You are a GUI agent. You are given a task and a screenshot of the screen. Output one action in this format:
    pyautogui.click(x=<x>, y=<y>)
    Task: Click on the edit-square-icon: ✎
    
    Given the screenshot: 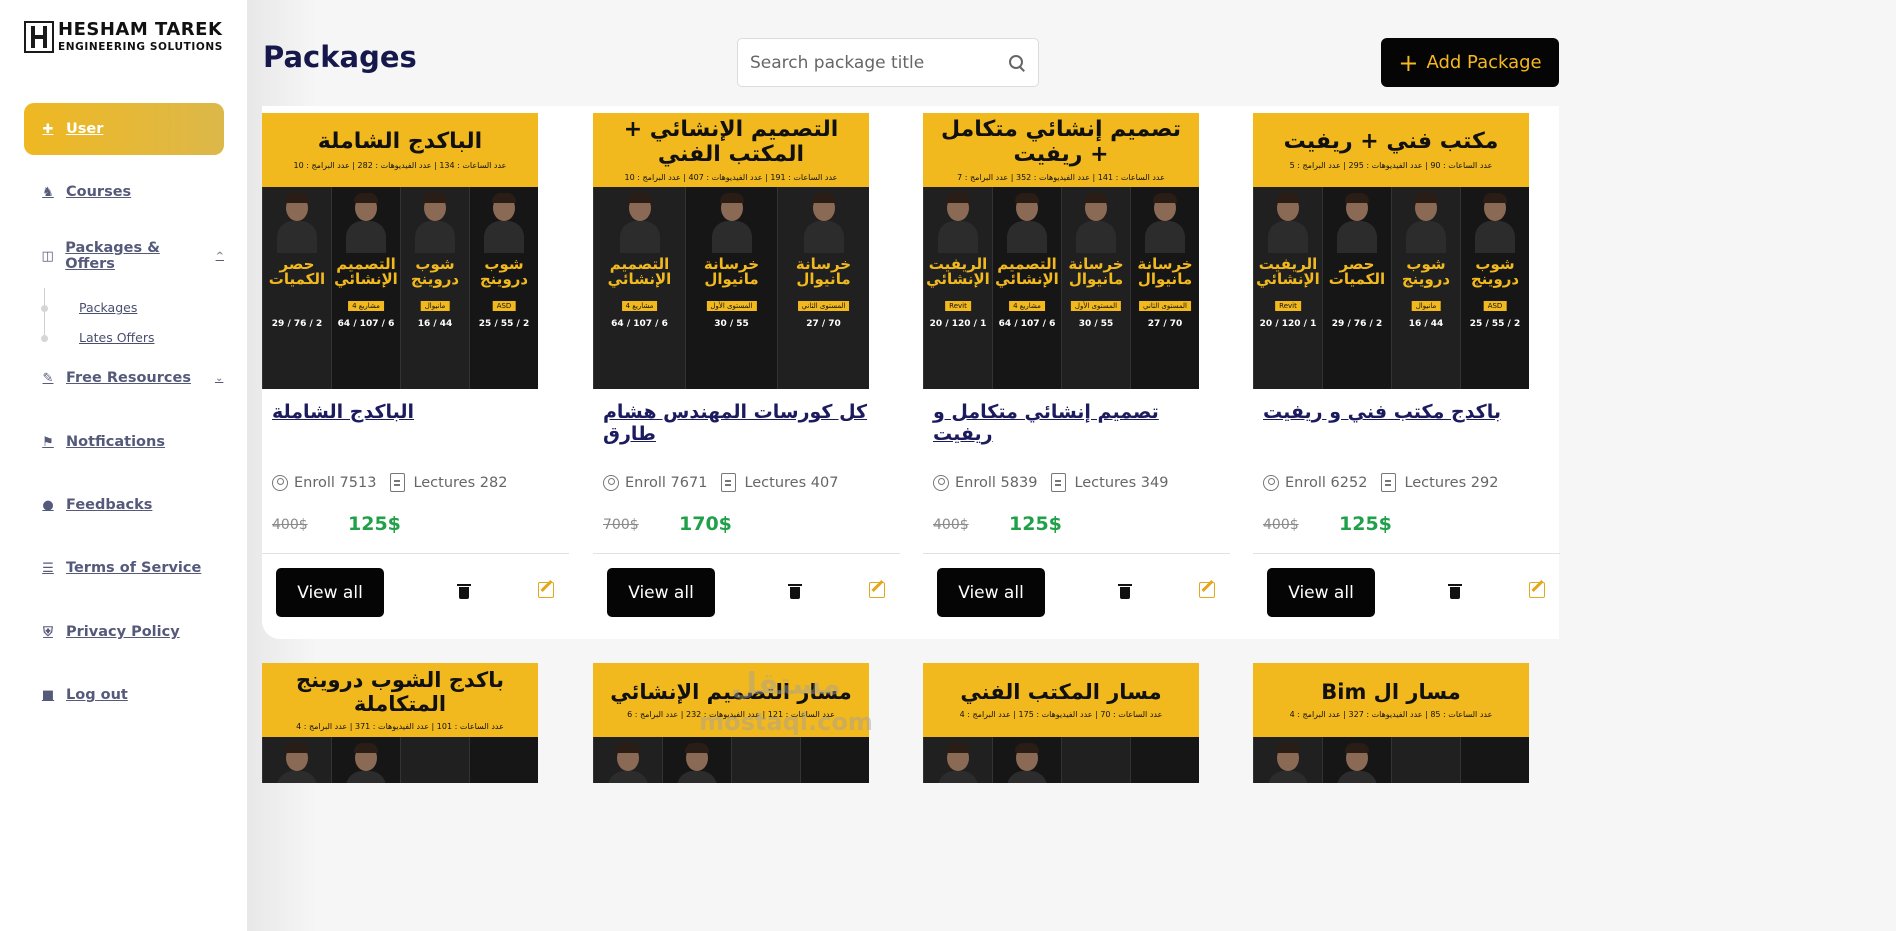 What is the action you would take?
    pyautogui.click(x=48, y=378)
    